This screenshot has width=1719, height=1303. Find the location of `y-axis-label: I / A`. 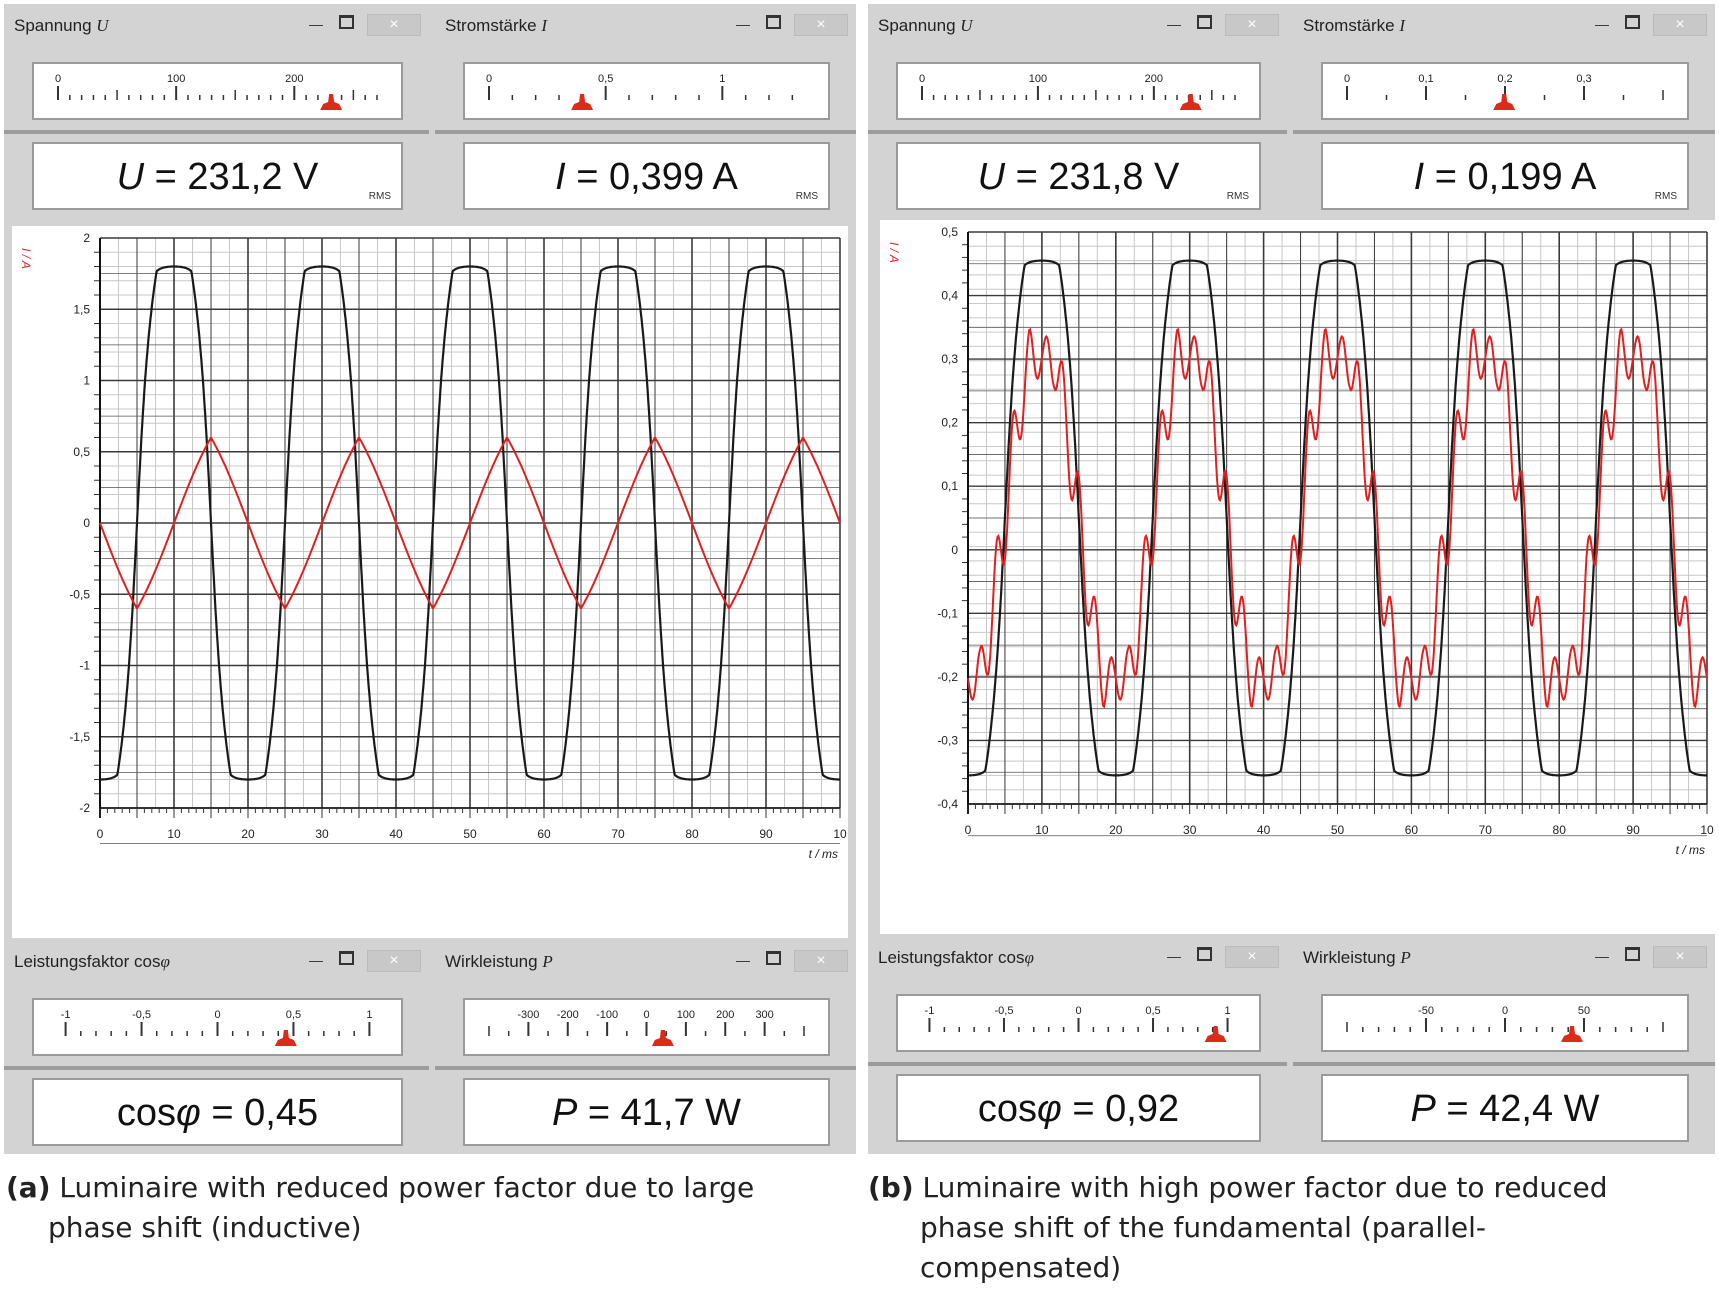

y-axis-label: I / A is located at coordinates (894, 252).